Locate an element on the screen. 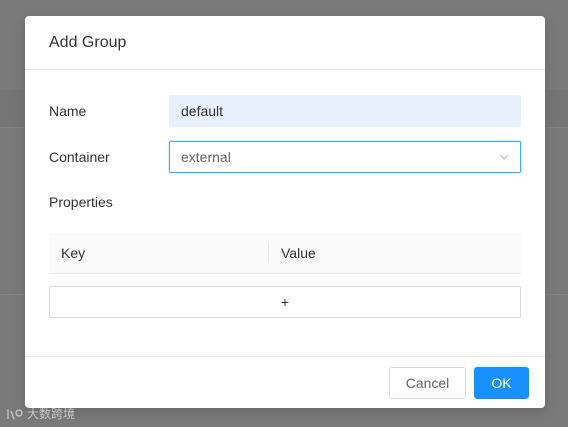  name-input-value: default is located at coordinates (202, 111).